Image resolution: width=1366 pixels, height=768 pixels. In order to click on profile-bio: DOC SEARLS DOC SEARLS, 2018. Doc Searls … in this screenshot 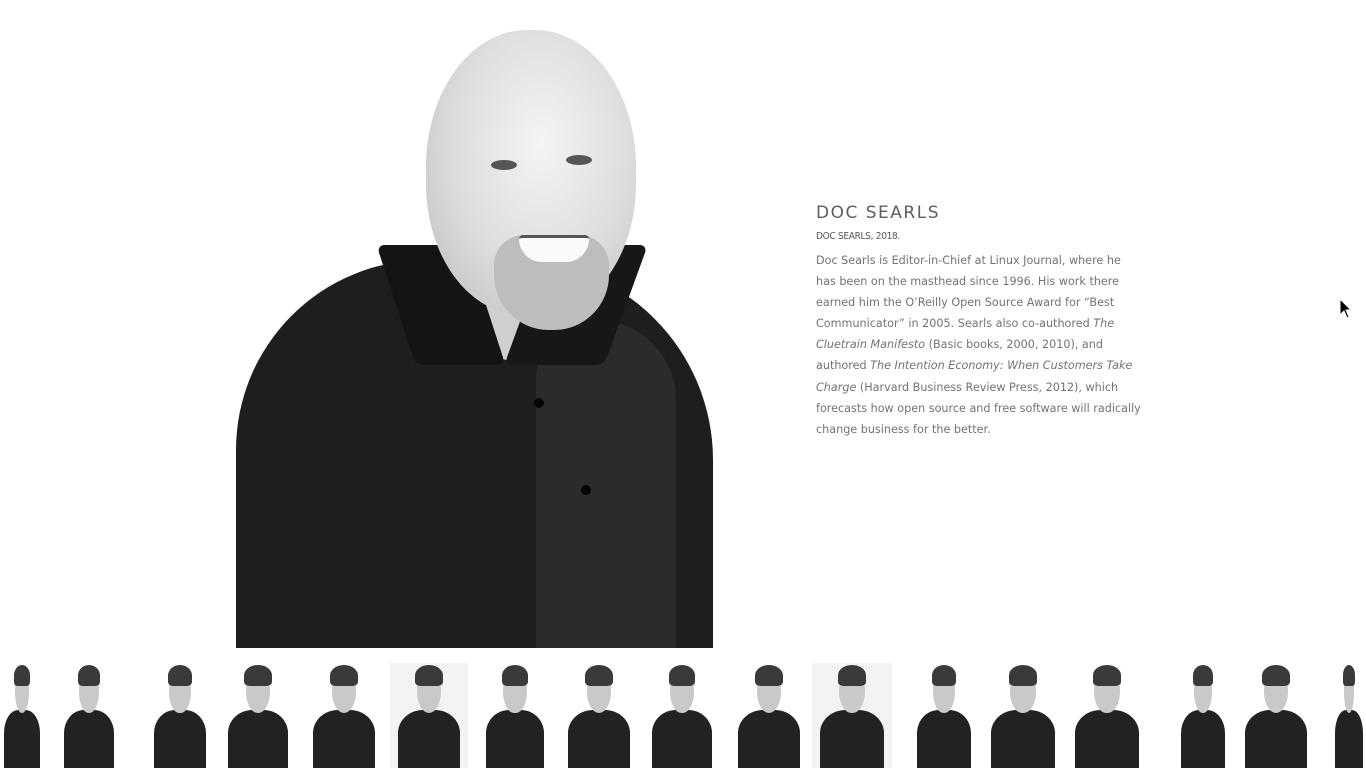, I will do `click(978, 321)`.